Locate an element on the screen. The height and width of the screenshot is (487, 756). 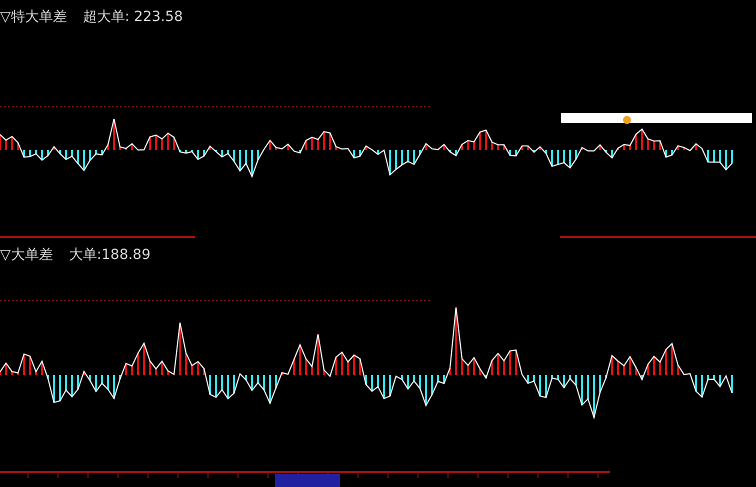
panel-title: ▽大单差 is located at coordinates (26, 255).